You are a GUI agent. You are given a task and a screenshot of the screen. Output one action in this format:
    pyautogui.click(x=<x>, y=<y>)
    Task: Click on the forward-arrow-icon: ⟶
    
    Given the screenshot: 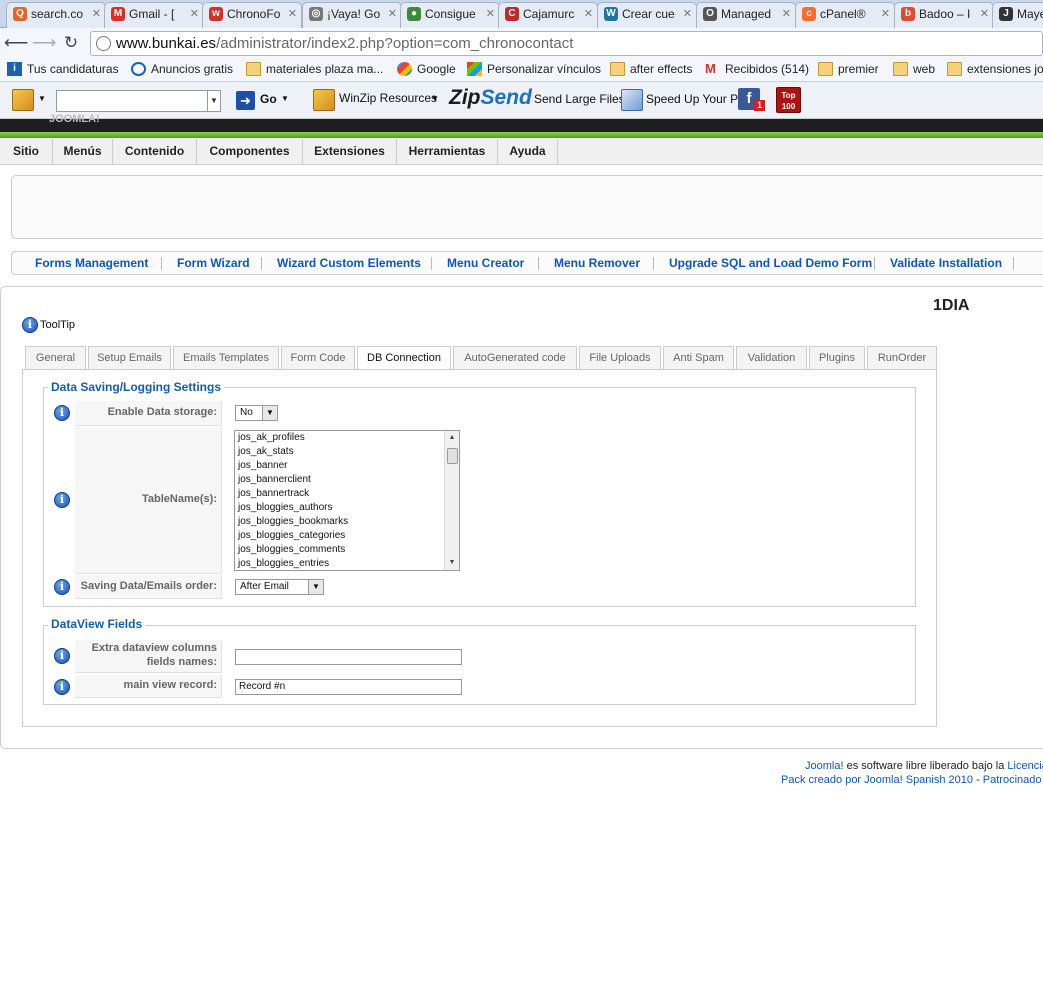 What is the action you would take?
    pyautogui.click(x=44, y=43)
    